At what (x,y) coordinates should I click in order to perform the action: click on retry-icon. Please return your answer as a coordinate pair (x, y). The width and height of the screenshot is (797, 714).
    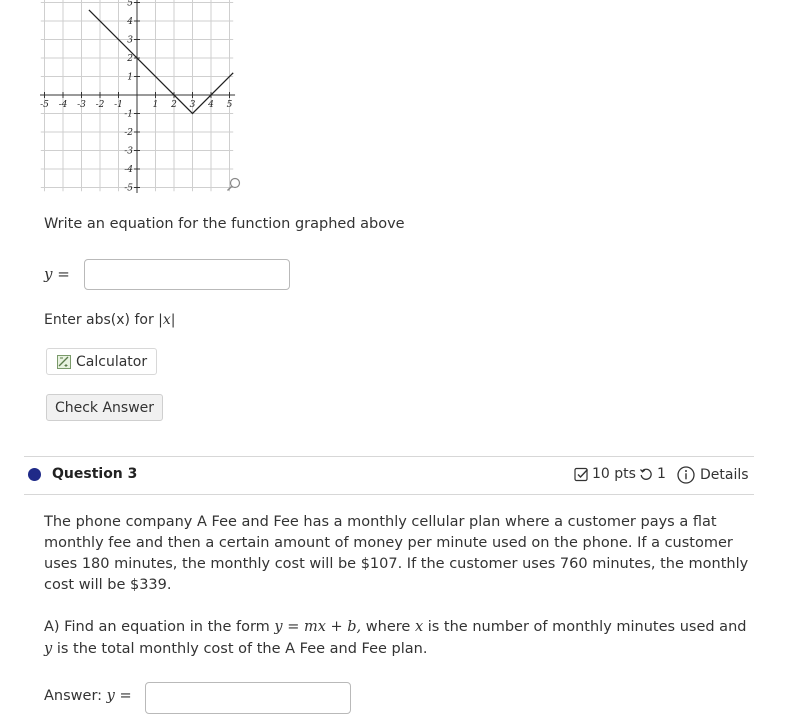
    Looking at the image, I should click on (646, 474).